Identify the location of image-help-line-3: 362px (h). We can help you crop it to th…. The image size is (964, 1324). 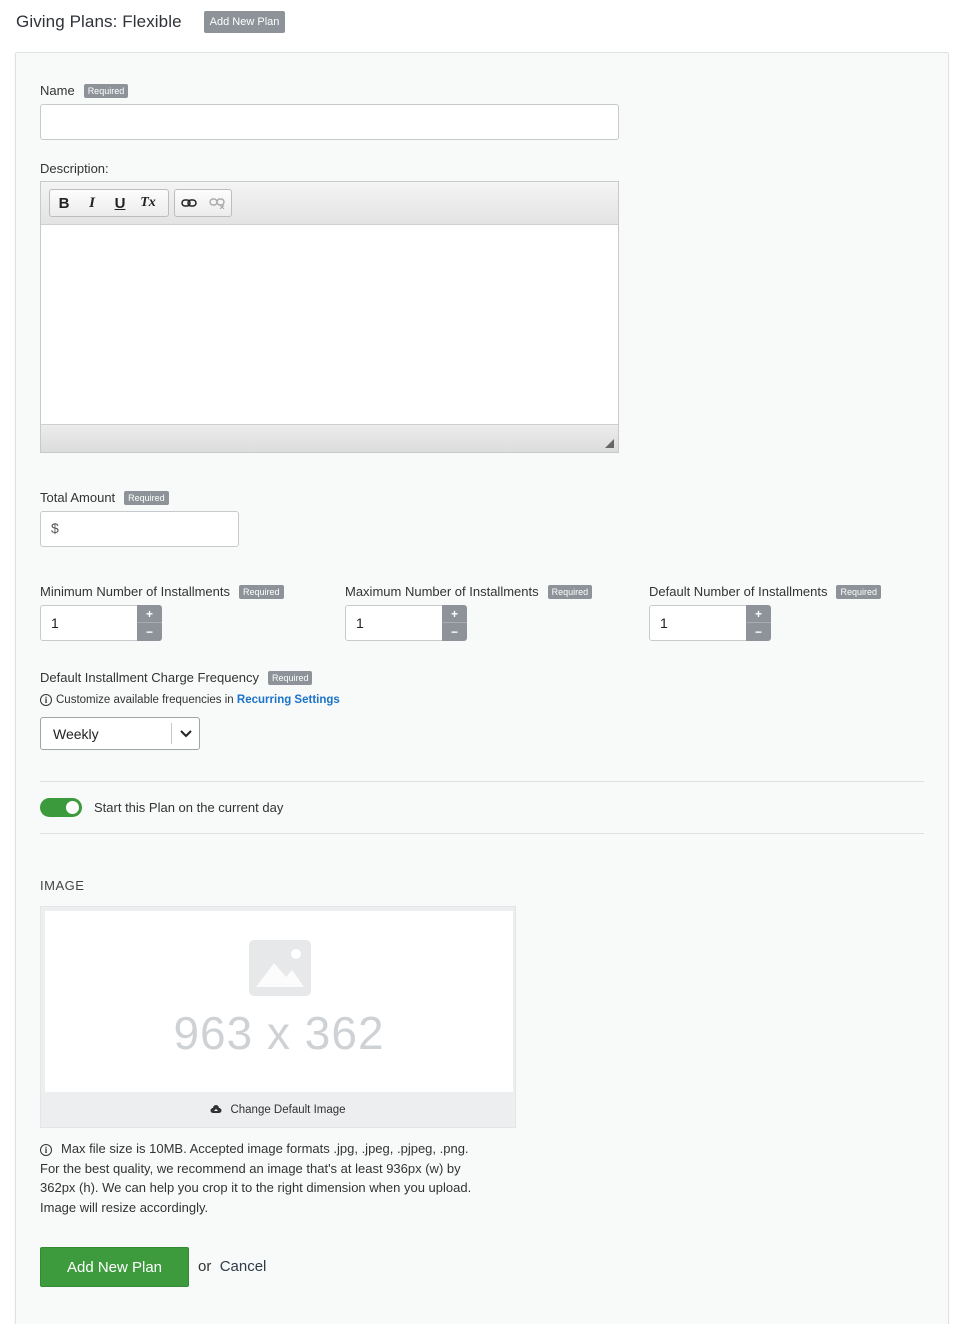
(256, 1188).